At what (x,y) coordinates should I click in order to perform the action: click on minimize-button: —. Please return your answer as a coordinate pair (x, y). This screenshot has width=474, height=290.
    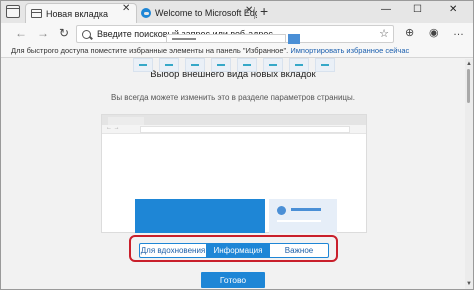
    Looking at the image, I should click on (386, 9).